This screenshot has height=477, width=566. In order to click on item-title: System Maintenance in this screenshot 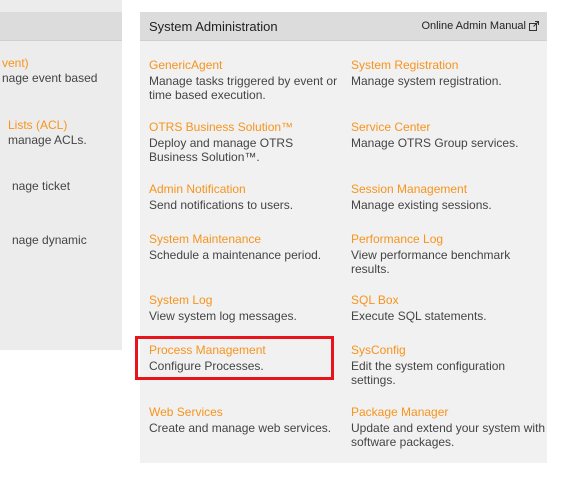, I will do `click(247, 239)`.